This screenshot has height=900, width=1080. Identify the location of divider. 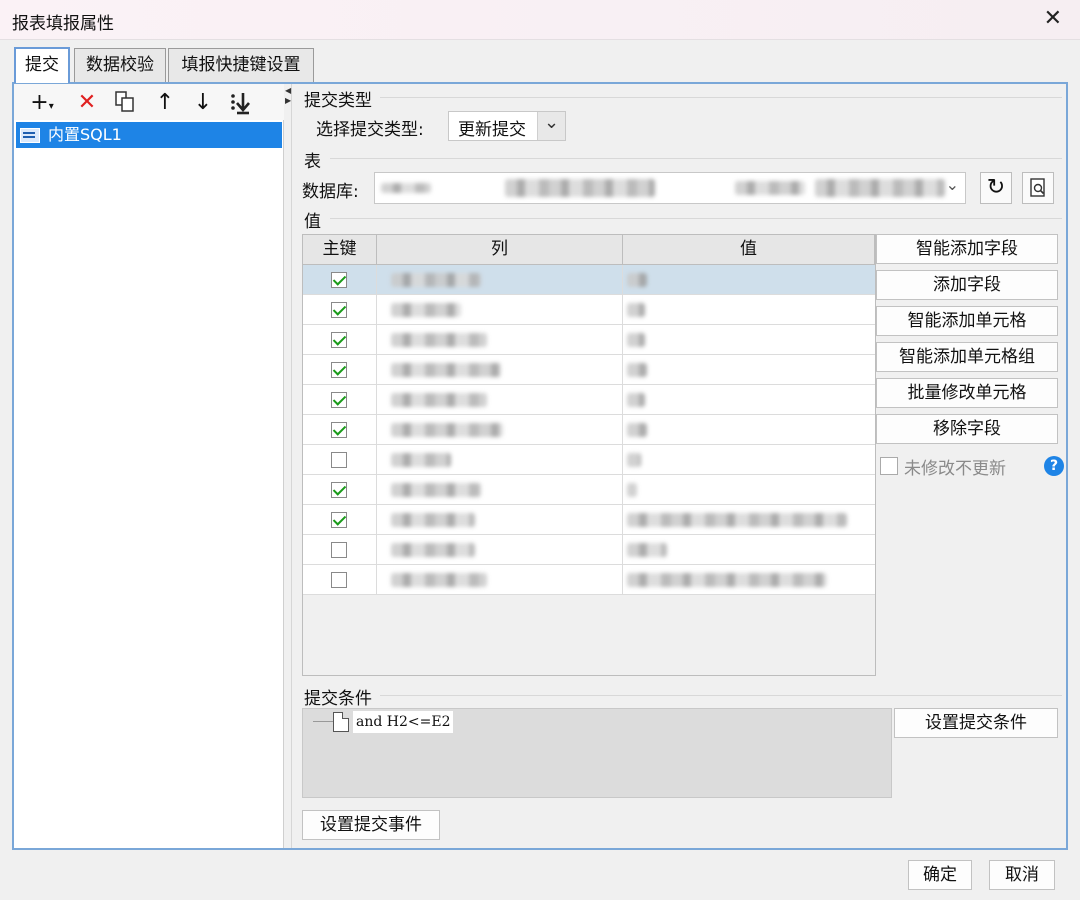
(696, 218).